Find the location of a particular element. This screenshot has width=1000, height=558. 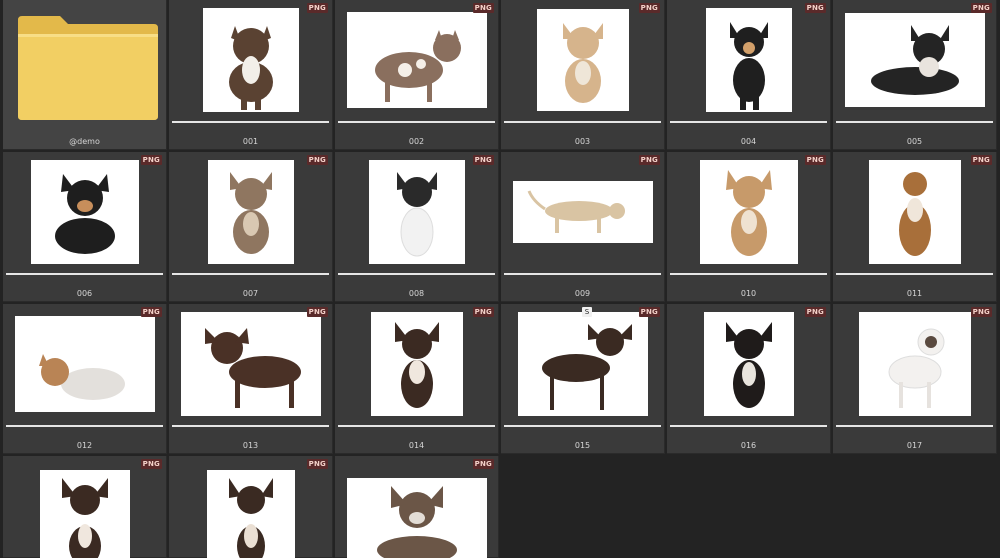

thumbnail-tile: PNG 008 is located at coordinates (417, 227).